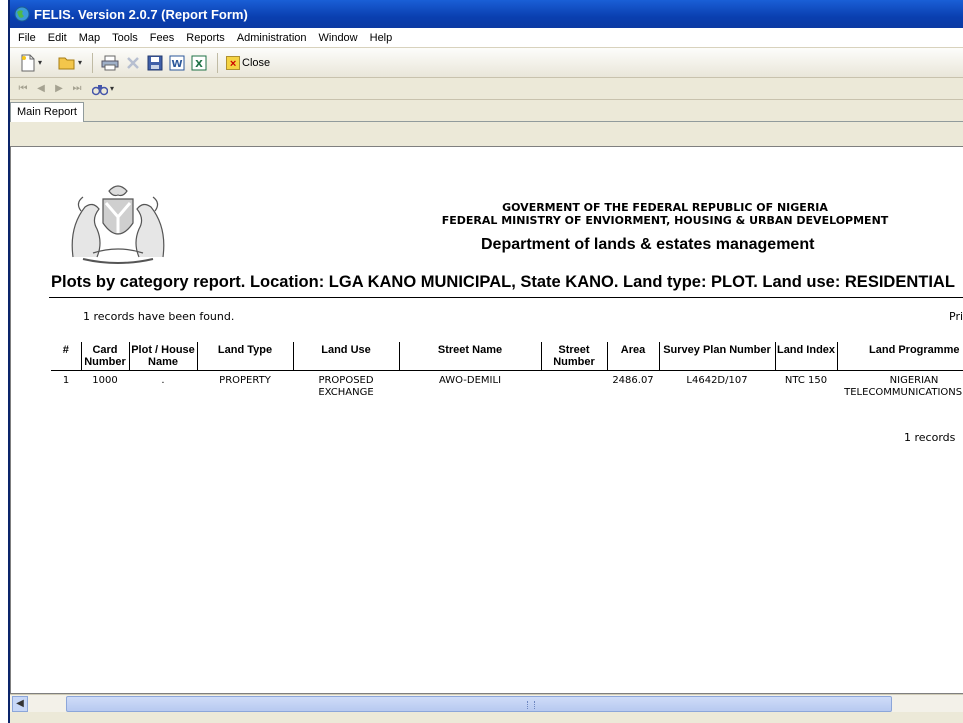 This screenshot has width=963, height=723. Describe the element at coordinates (272, 38) in the screenshot. I see `menu-administration: Administration` at that location.